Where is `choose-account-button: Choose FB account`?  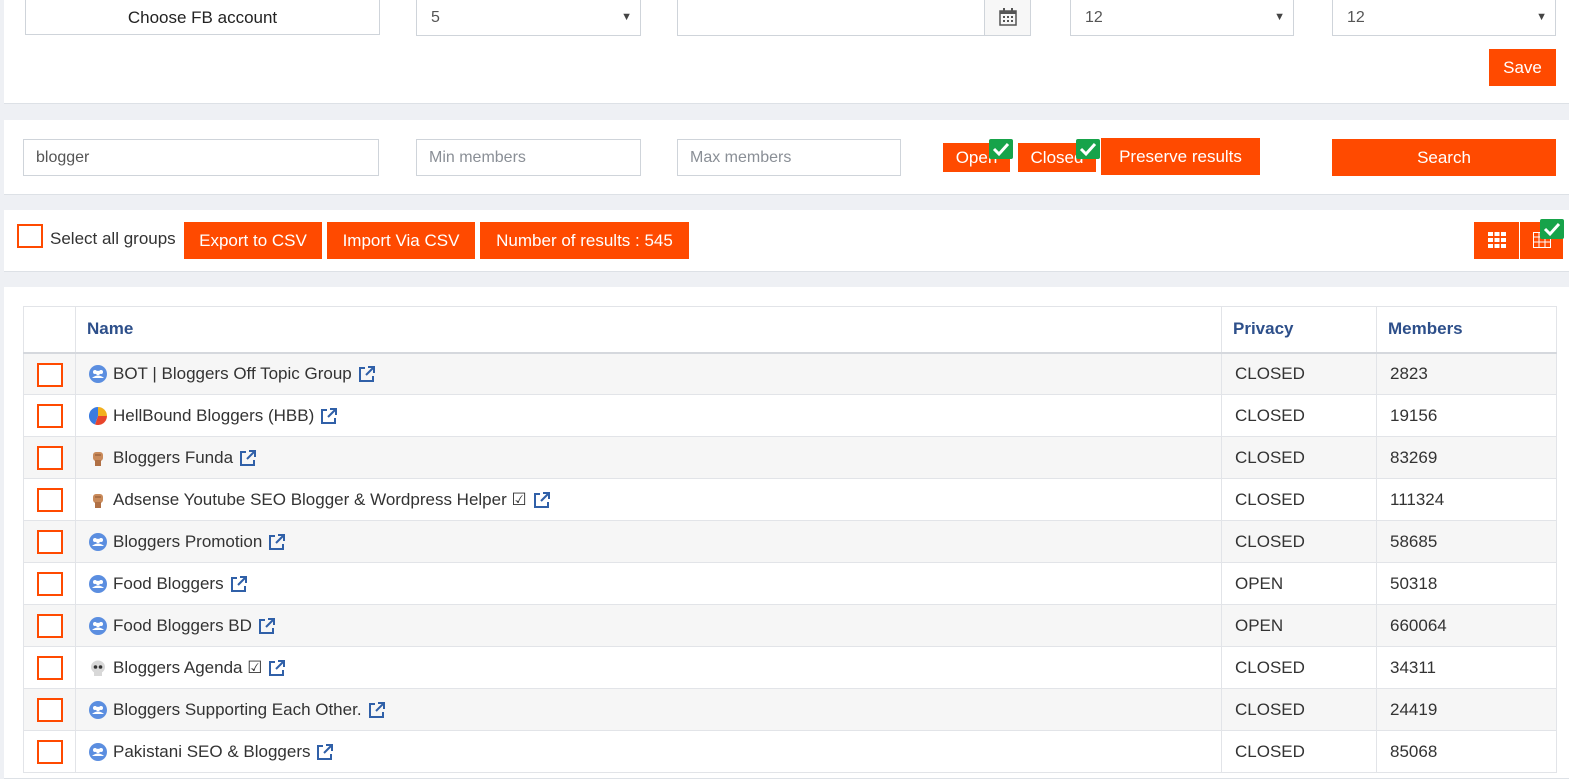
choose-account-button: Choose FB account is located at coordinates (202, 17).